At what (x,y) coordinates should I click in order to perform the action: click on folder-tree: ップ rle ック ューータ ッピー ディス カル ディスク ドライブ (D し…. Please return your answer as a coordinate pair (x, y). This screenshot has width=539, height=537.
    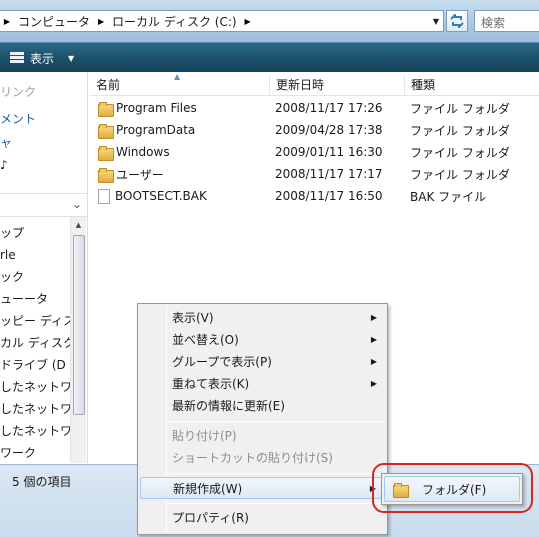
    Looking at the image, I should click on (37, 343).